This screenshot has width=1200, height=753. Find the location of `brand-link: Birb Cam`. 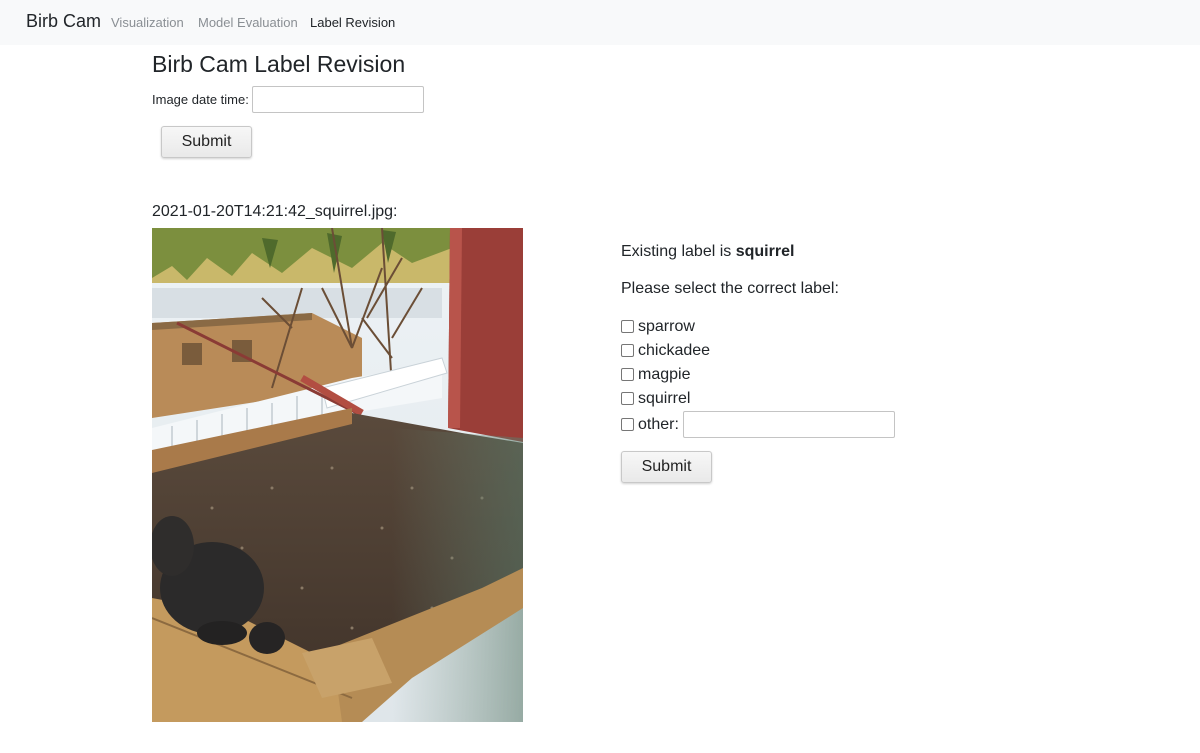

brand-link: Birb Cam is located at coordinates (63, 21).